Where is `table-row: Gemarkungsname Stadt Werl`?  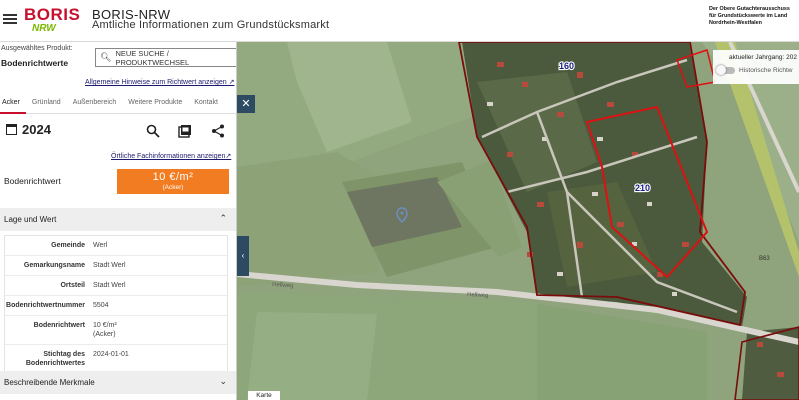
table-row: Gemarkungsname Stadt Werl is located at coordinates (116, 266).